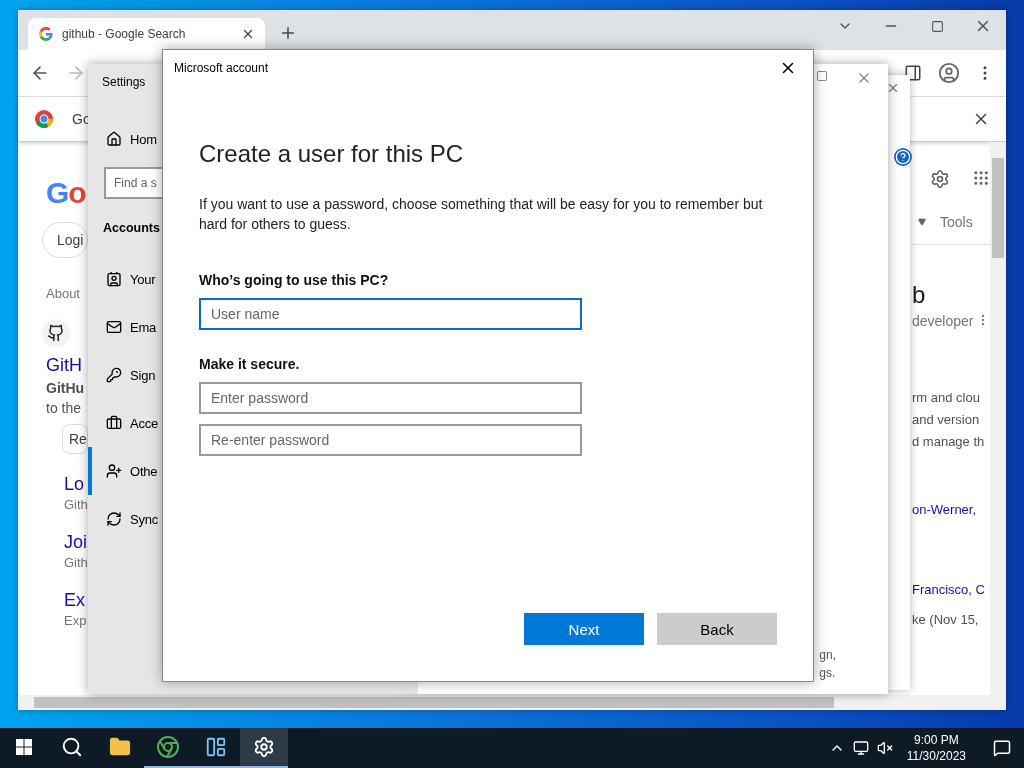 The height and width of the screenshot is (768, 1024). What do you see at coordinates (949, 442) in the screenshot?
I see `panel-text: d manage th` at bounding box center [949, 442].